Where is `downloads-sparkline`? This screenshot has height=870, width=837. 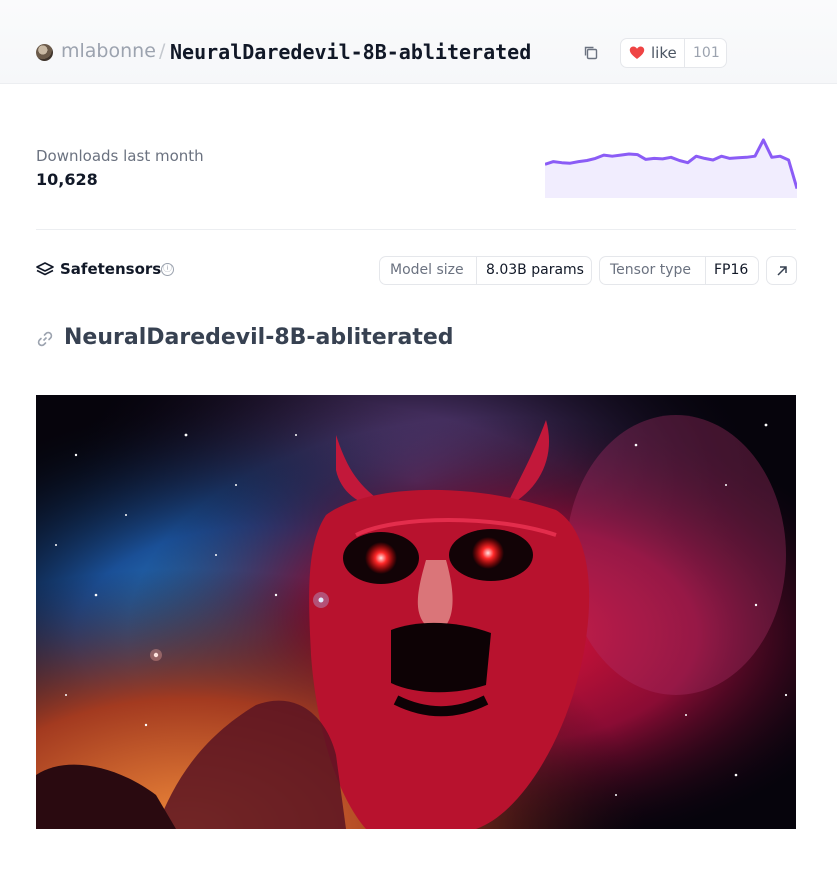
downloads-sparkline is located at coordinates (671, 168).